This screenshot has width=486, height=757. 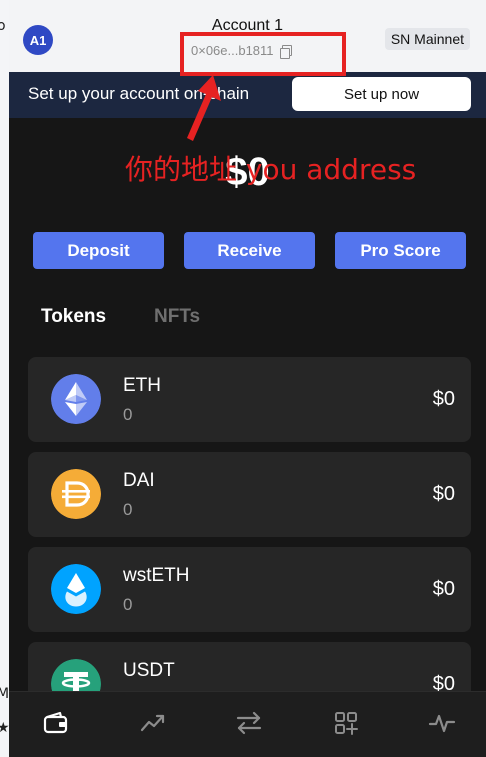 What do you see at coordinates (73, 317) in the screenshot?
I see `tab-tokens: Tokens` at bounding box center [73, 317].